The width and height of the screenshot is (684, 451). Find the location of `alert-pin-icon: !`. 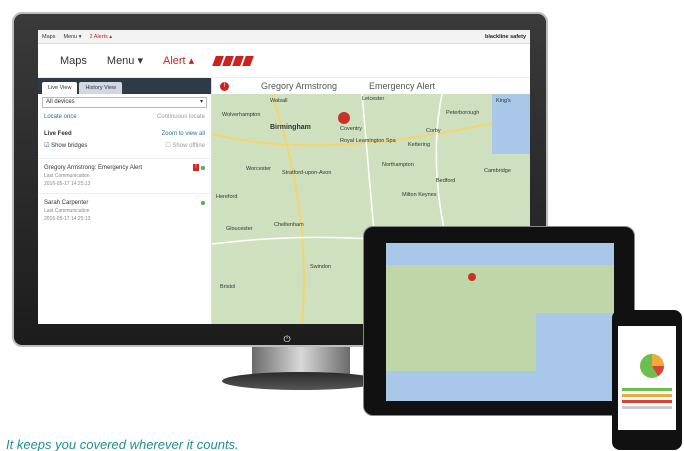

alert-pin-icon: ! is located at coordinates (224, 86).